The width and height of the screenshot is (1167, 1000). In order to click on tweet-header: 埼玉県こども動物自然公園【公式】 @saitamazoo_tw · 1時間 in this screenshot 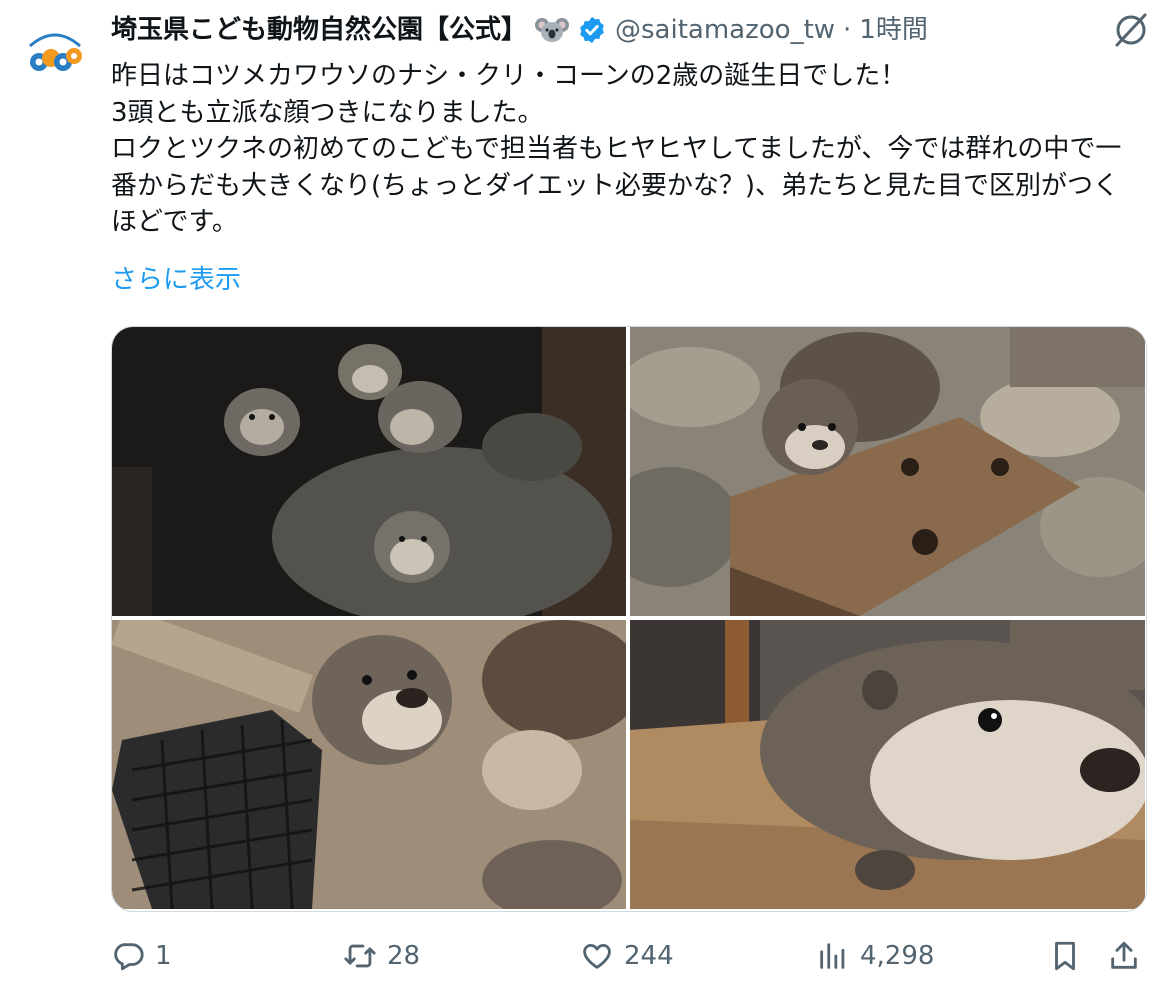, I will do `click(631, 30)`.